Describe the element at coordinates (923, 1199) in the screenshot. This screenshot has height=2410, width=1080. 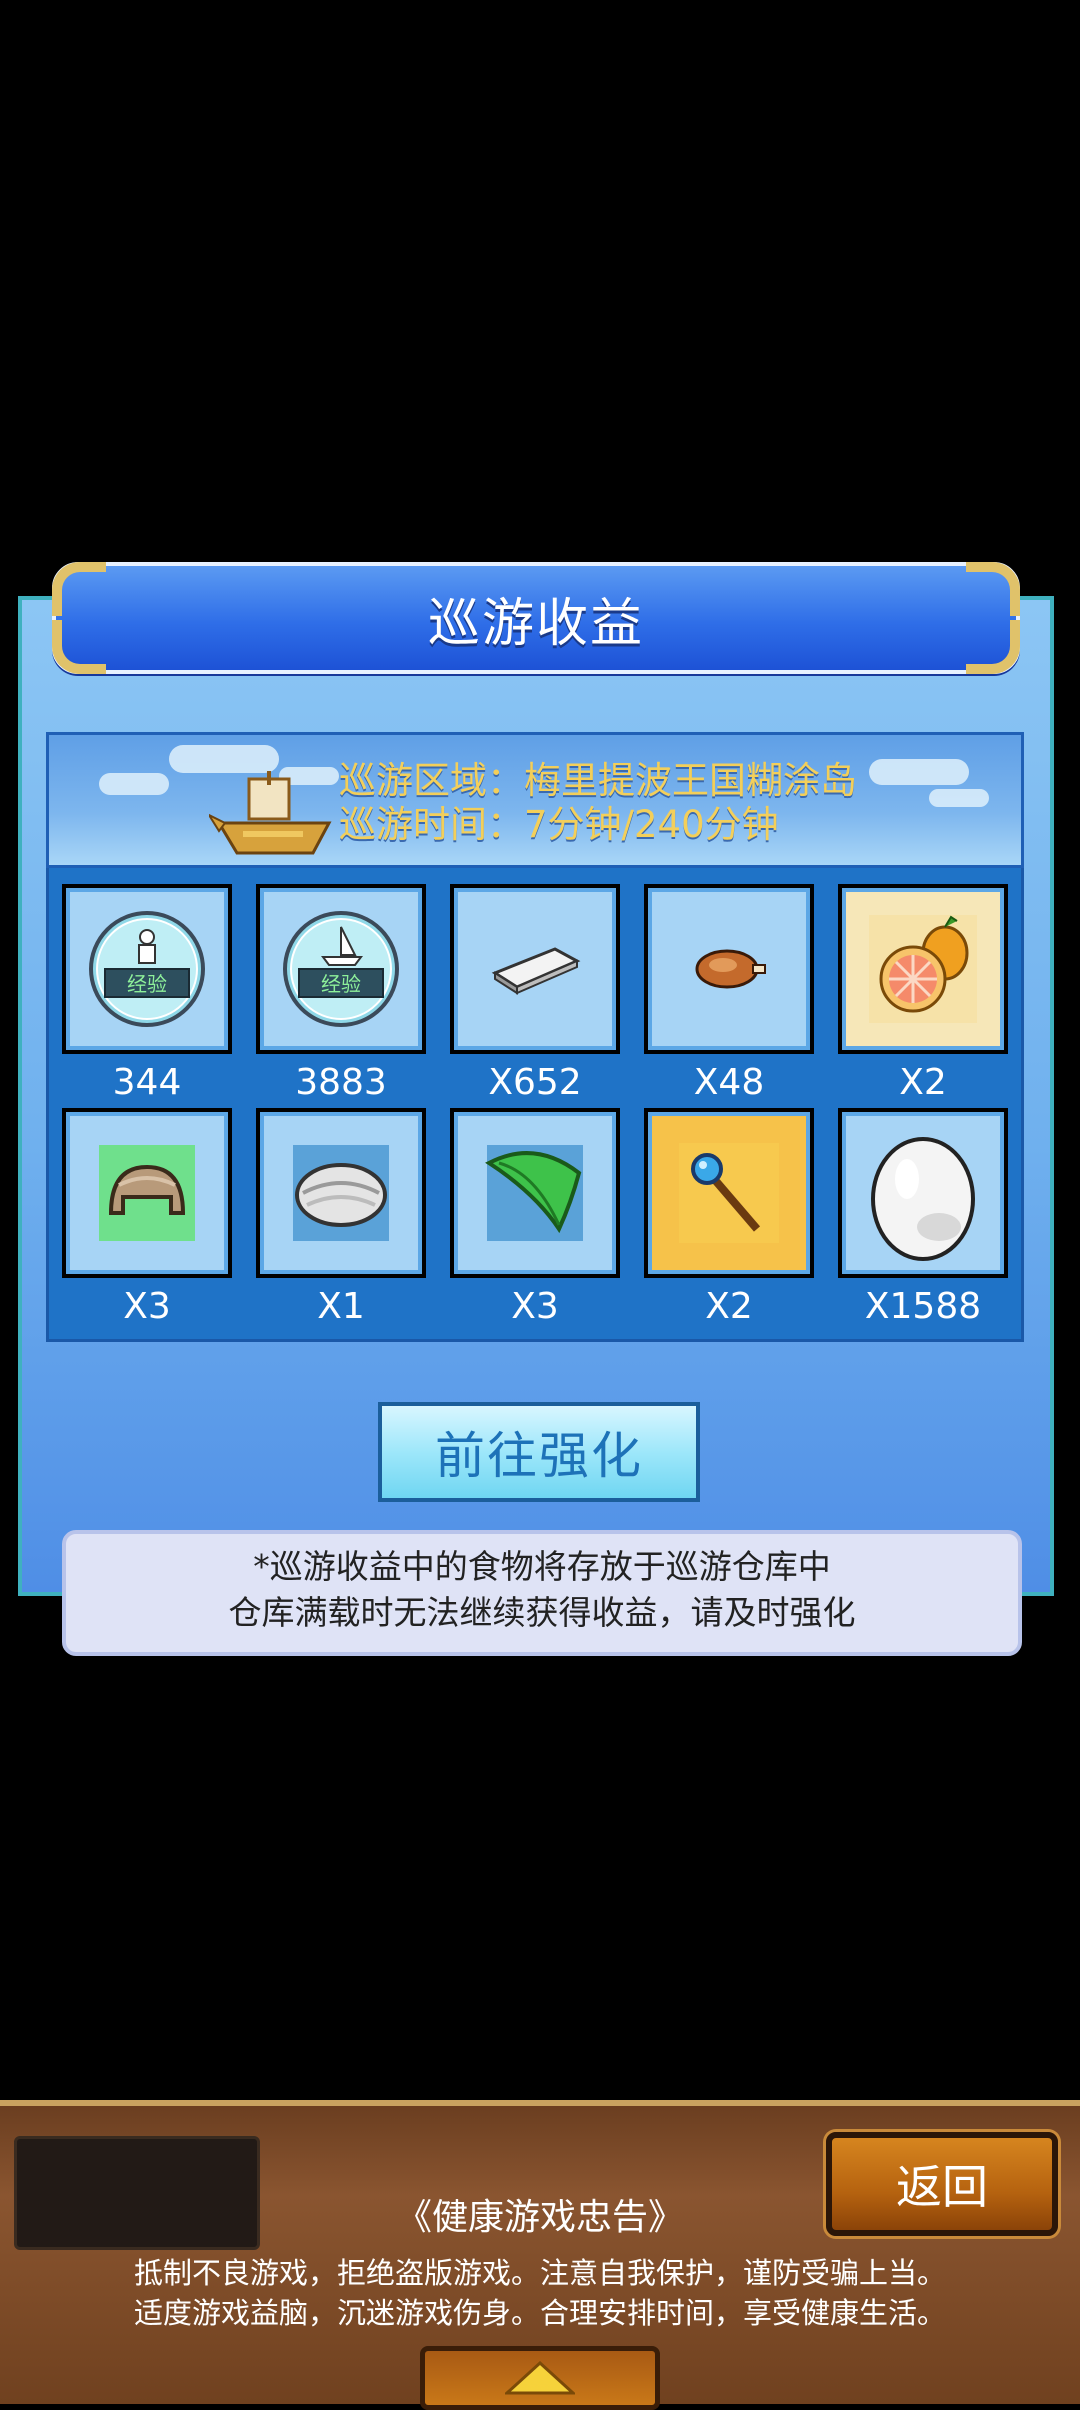
I see `egg-icon` at that location.